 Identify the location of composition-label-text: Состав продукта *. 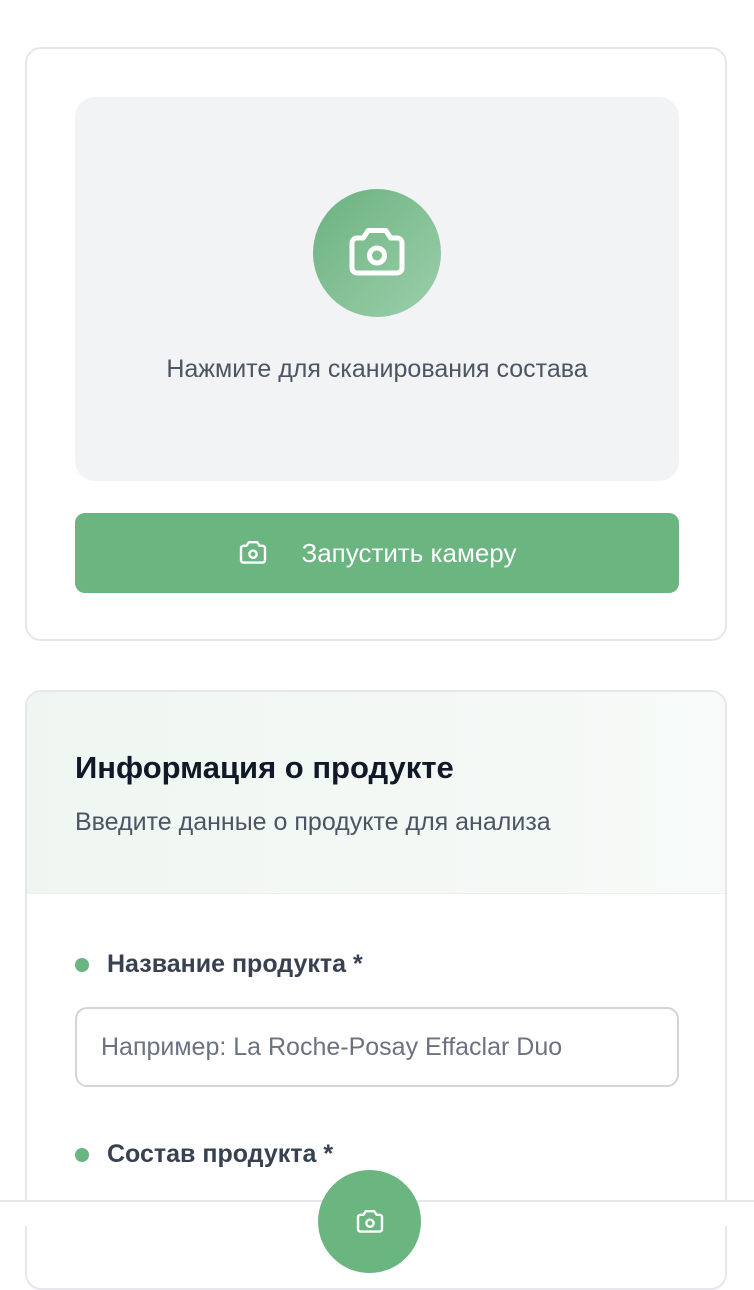
(220, 1154).